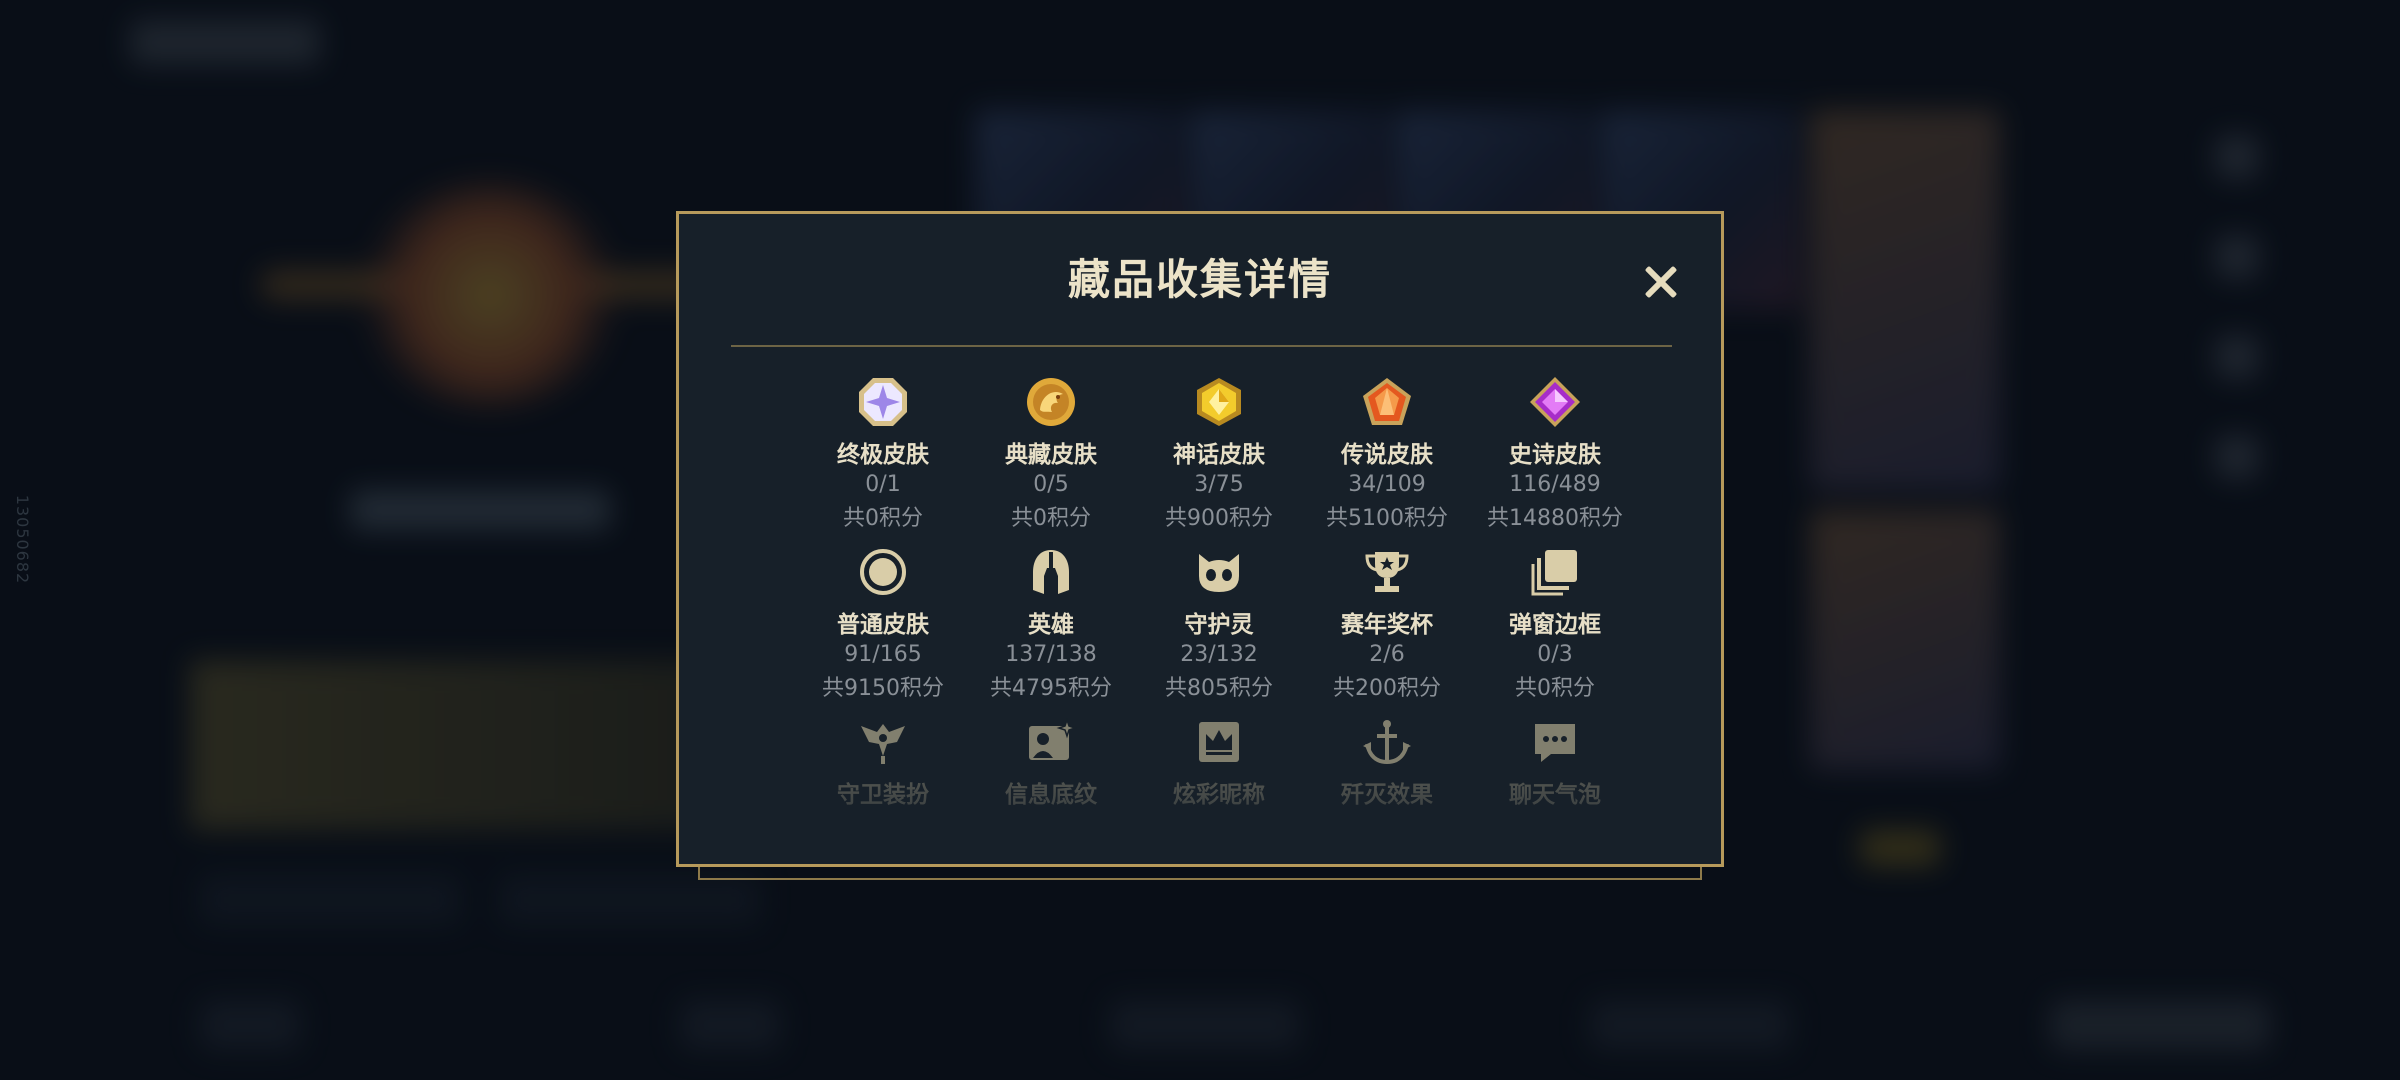 The width and height of the screenshot is (2400, 1080). I want to click on category-name: 信息底纹, so click(1051, 795).